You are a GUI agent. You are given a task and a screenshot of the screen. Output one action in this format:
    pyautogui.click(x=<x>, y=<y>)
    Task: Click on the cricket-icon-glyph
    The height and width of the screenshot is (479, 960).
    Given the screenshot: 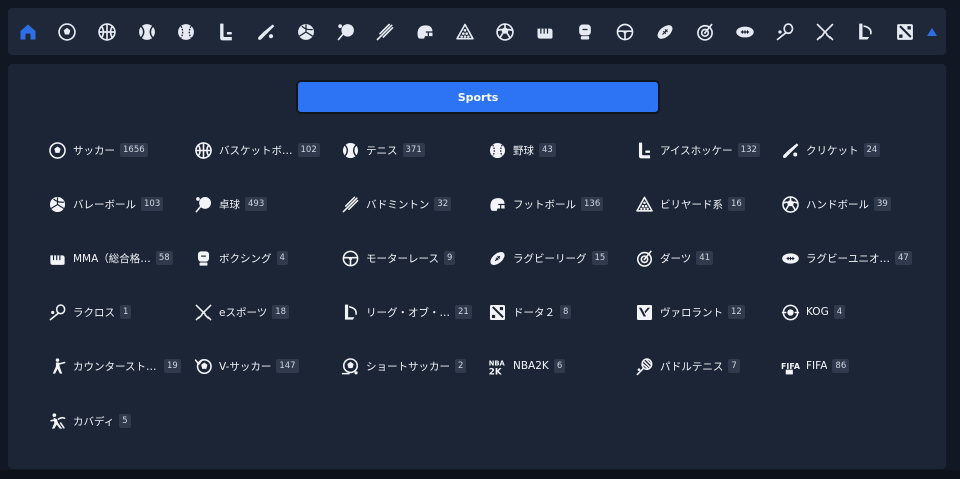 What is the action you would take?
    pyautogui.click(x=266, y=32)
    